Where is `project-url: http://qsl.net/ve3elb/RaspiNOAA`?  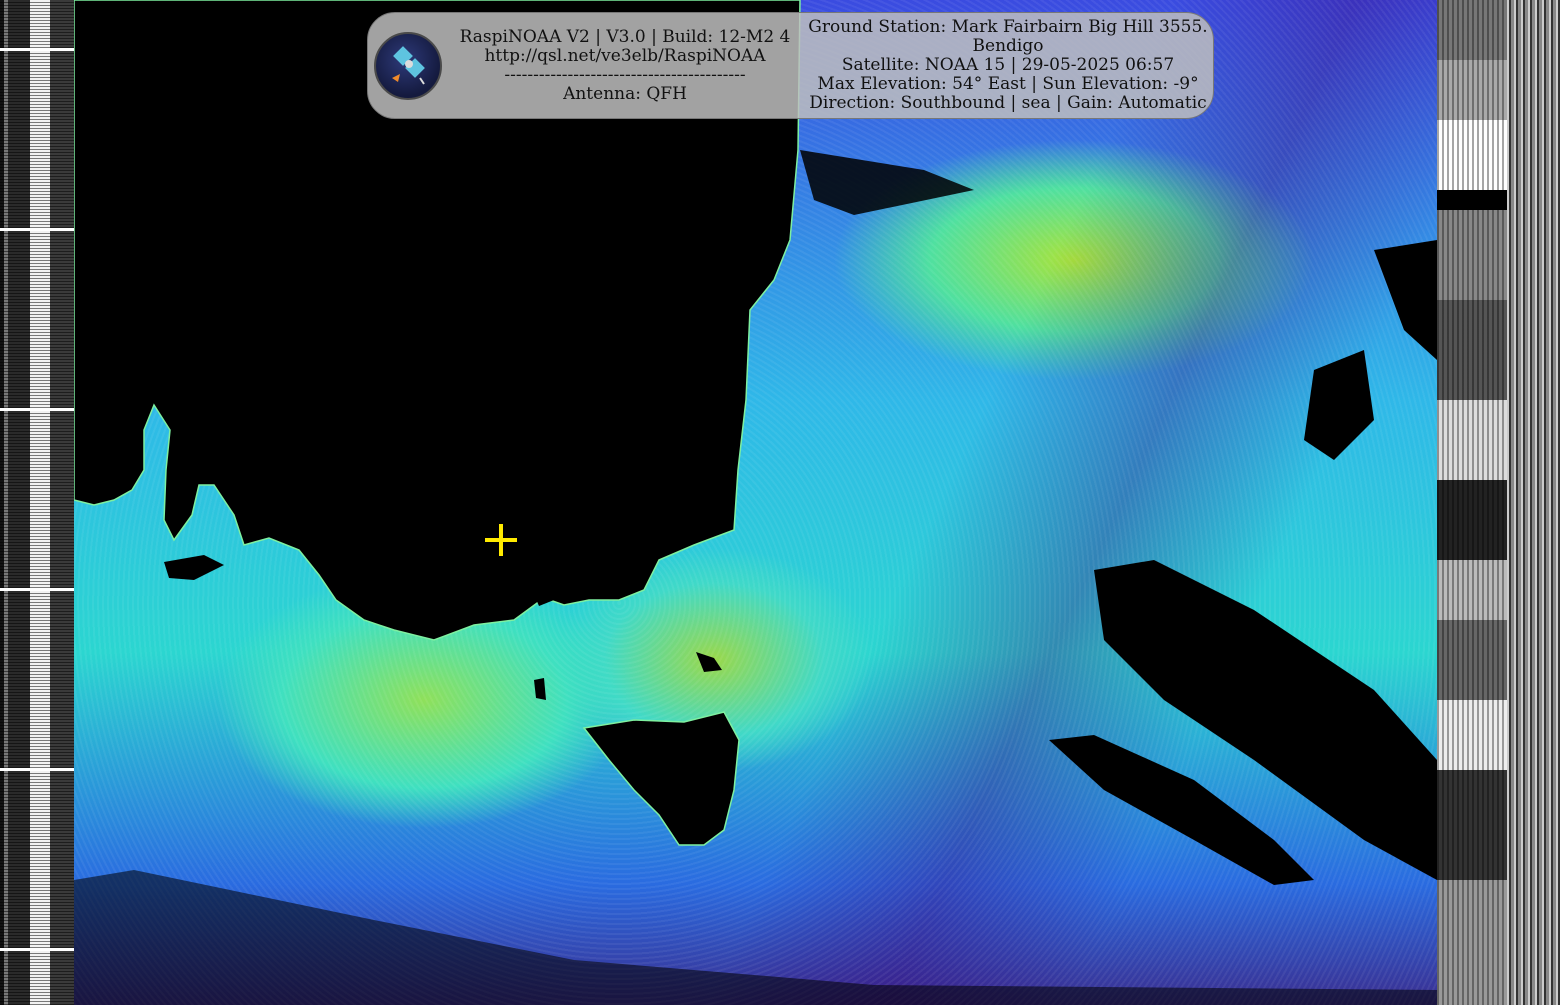 project-url: http://qsl.net/ve3elb/RaspiNOAA is located at coordinates (625, 56).